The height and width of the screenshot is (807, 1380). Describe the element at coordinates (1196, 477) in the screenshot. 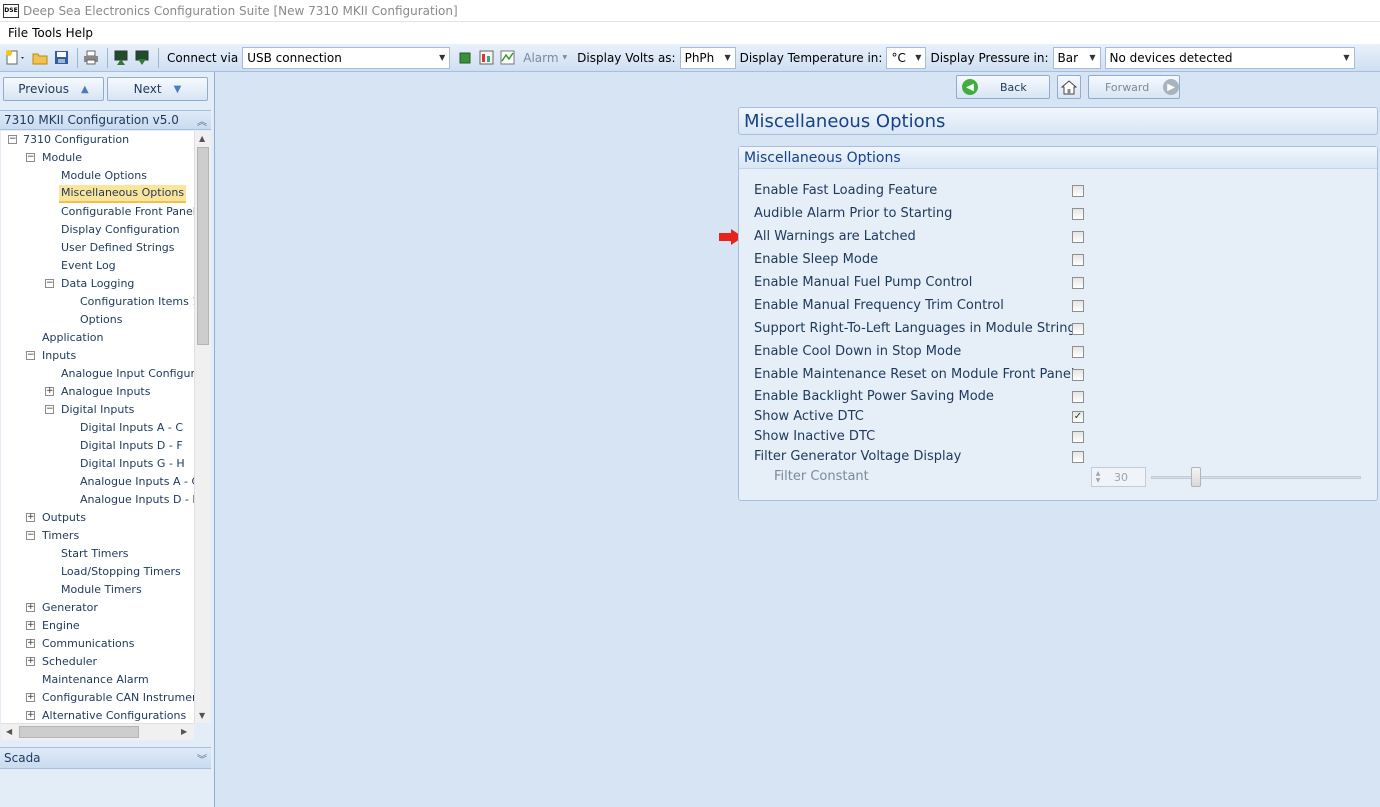

I see `slider-thumb` at that location.